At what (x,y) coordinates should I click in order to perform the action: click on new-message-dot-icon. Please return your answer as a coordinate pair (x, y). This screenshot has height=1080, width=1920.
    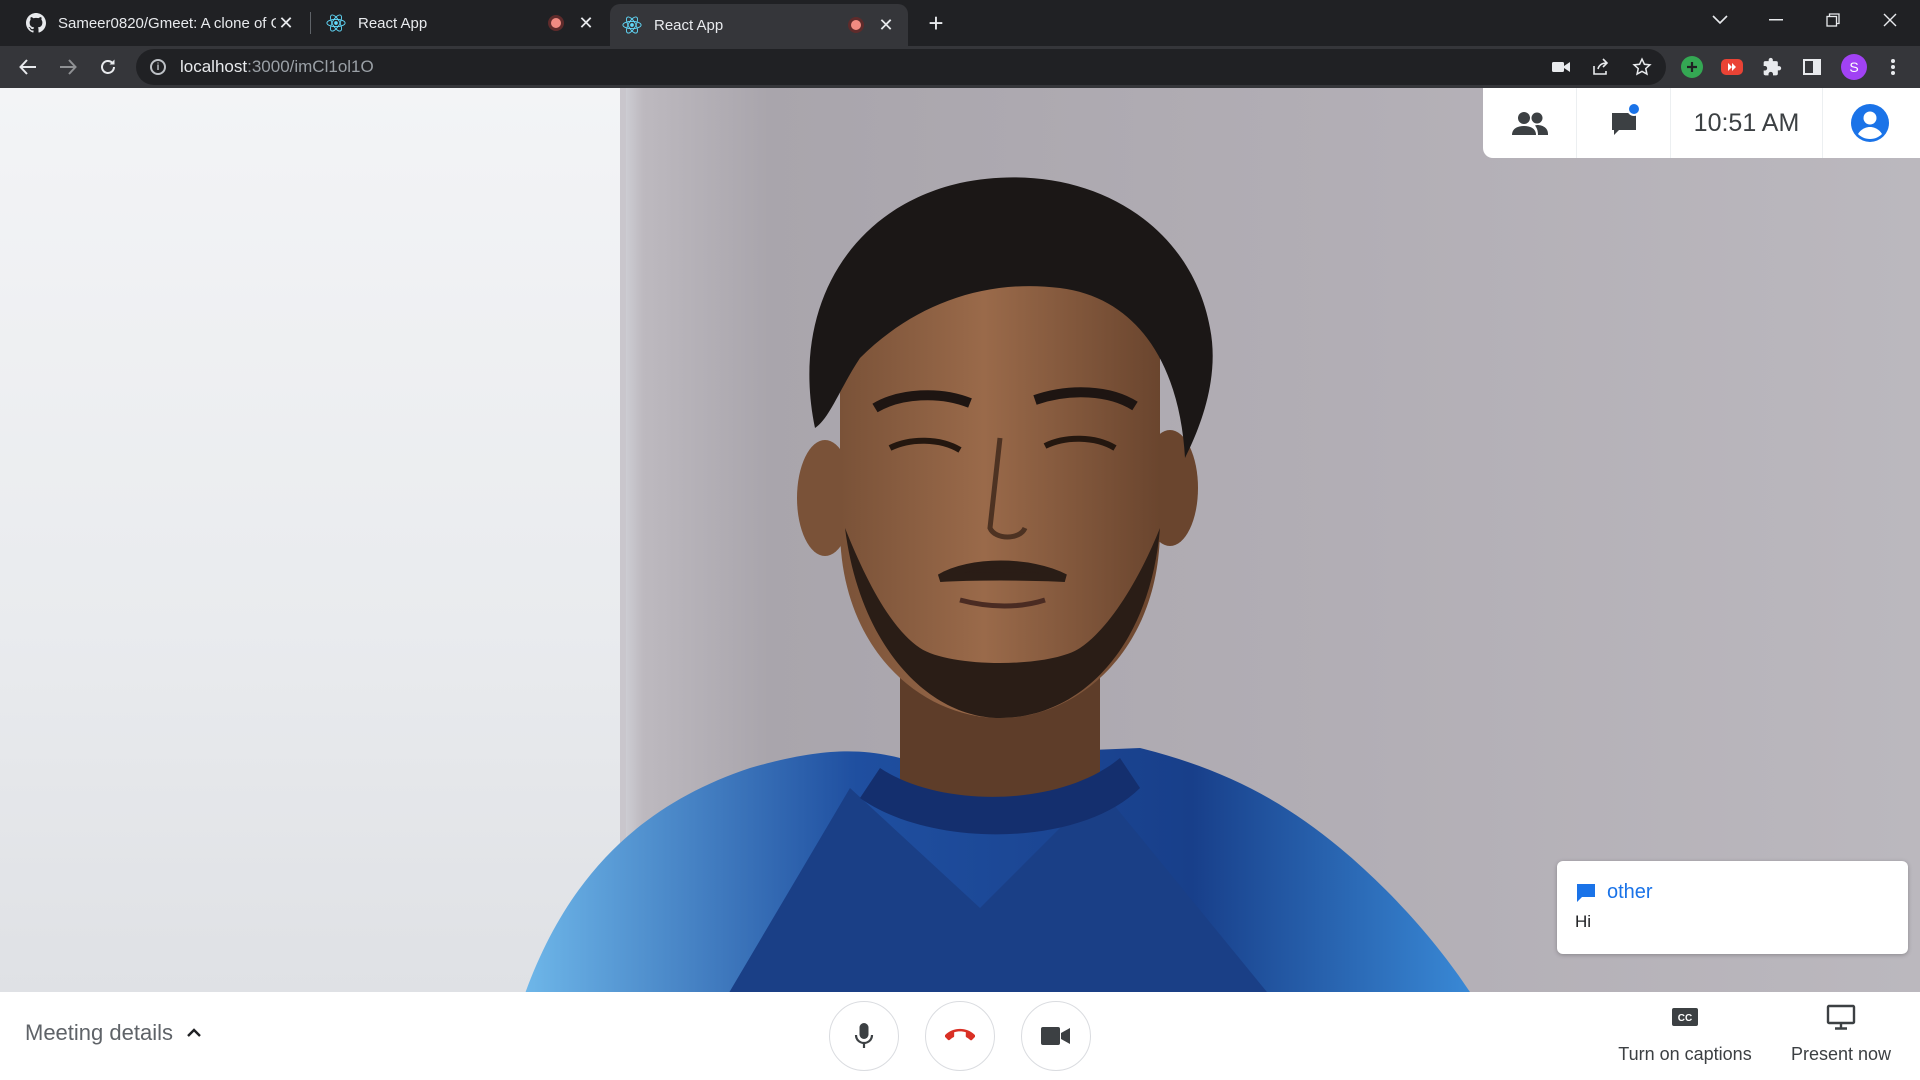
    Looking at the image, I should click on (1634, 109).